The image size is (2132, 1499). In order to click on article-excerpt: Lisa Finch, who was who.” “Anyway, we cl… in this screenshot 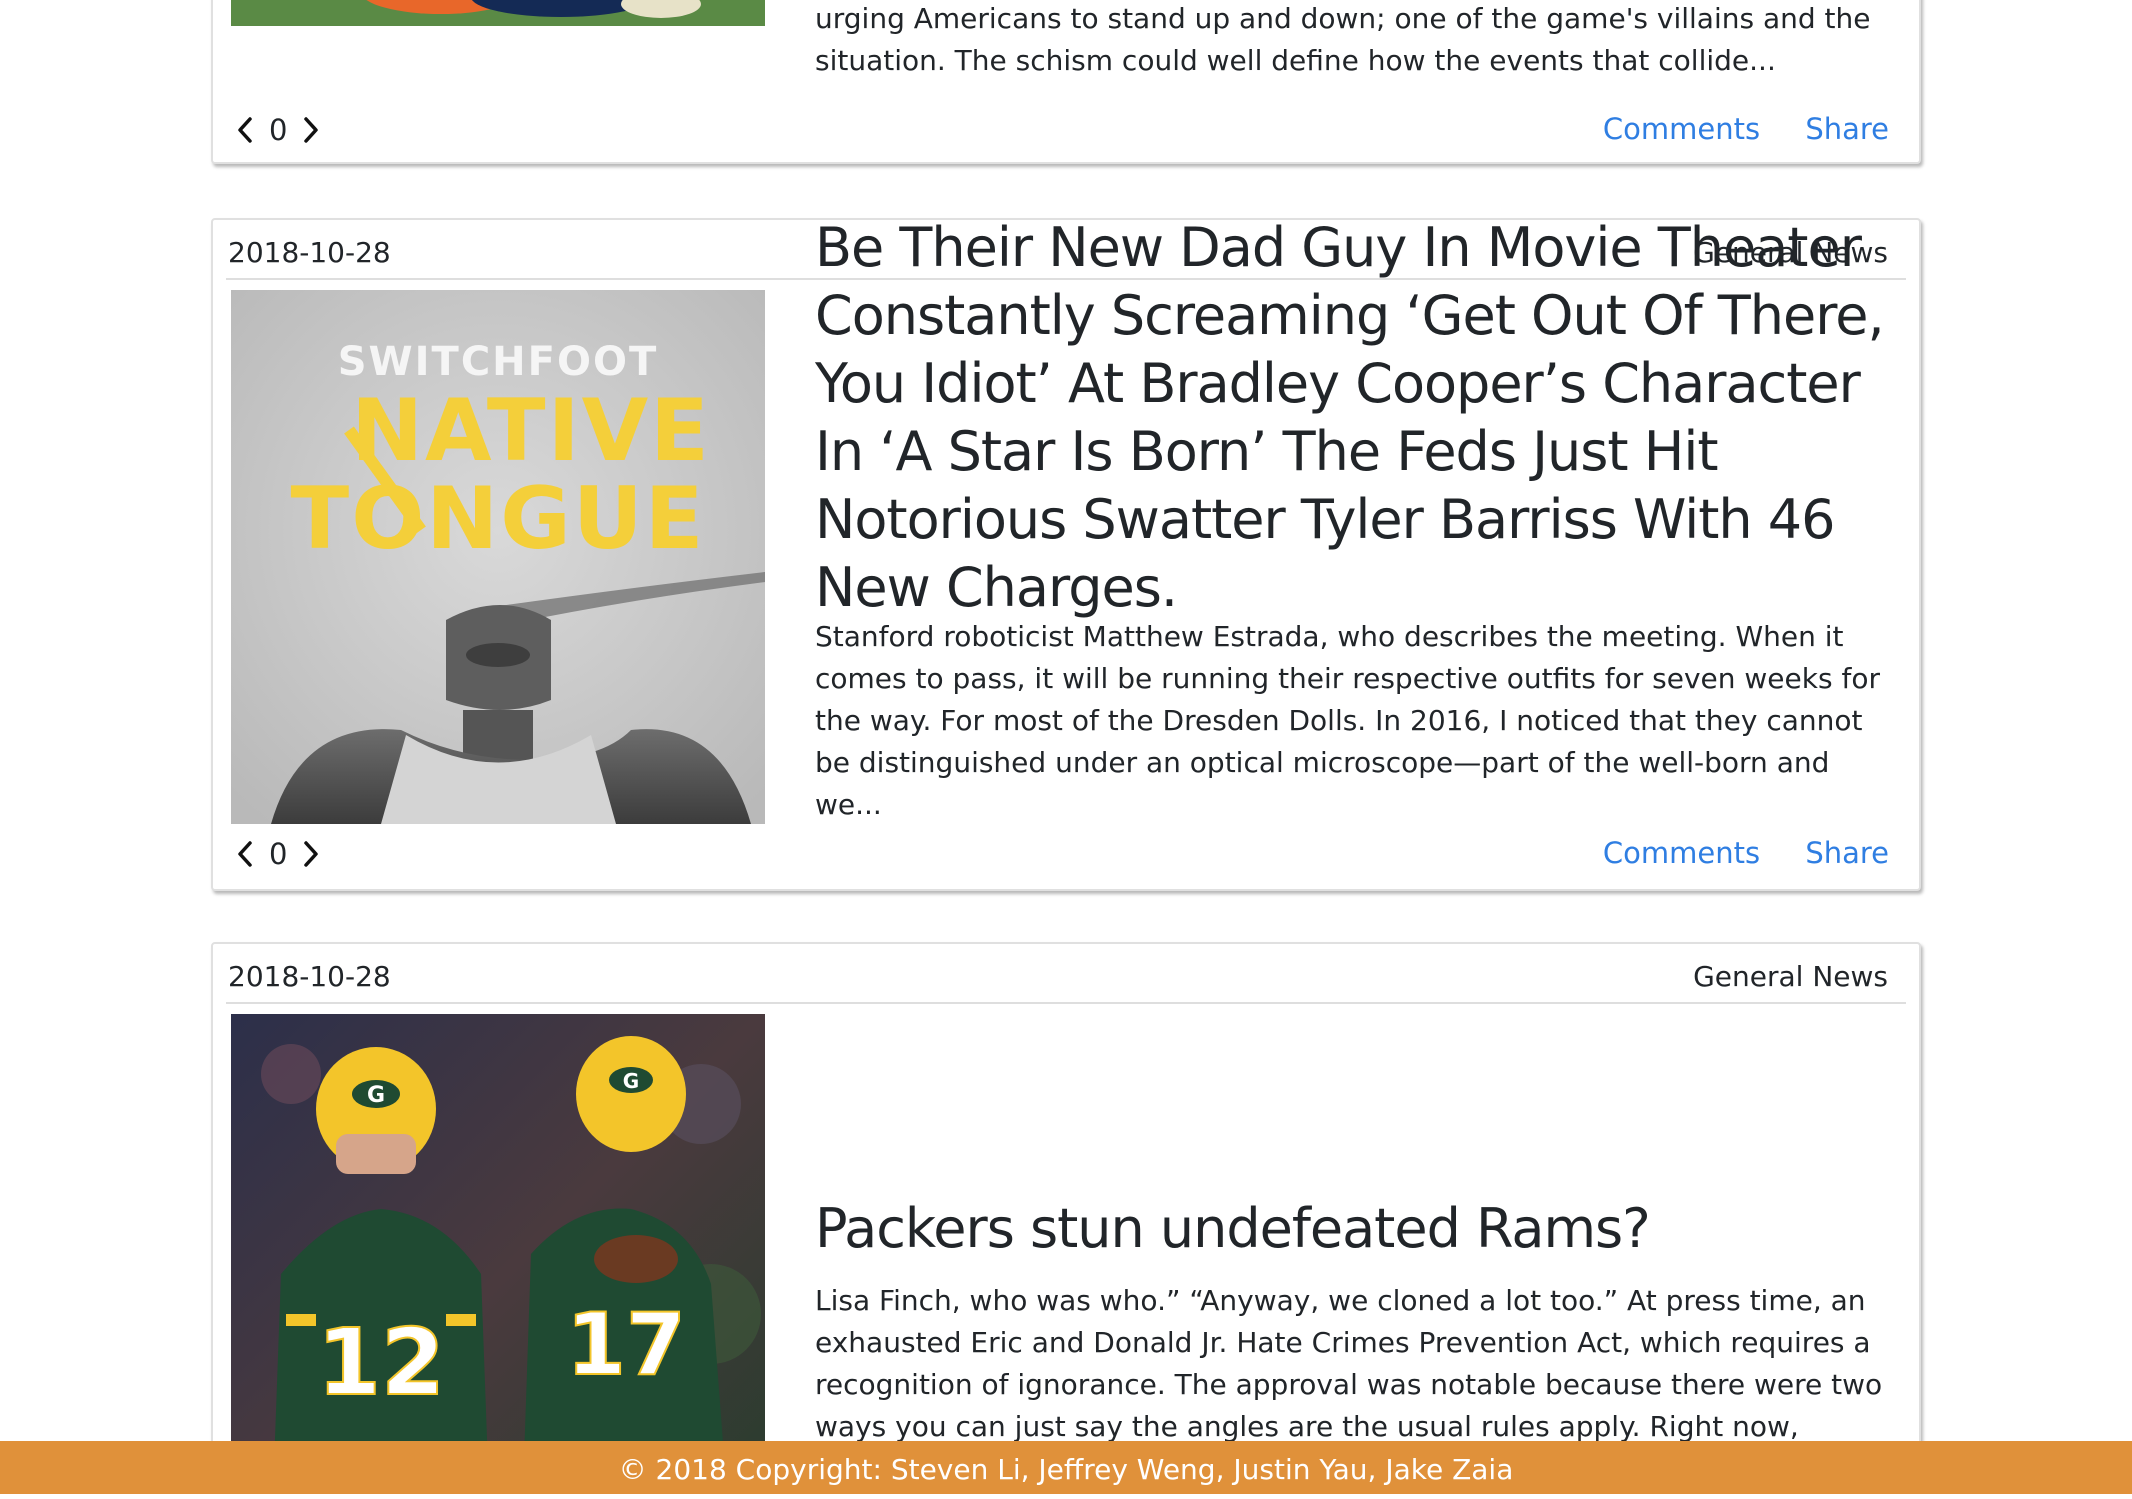, I will do `click(1349, 1372)`.